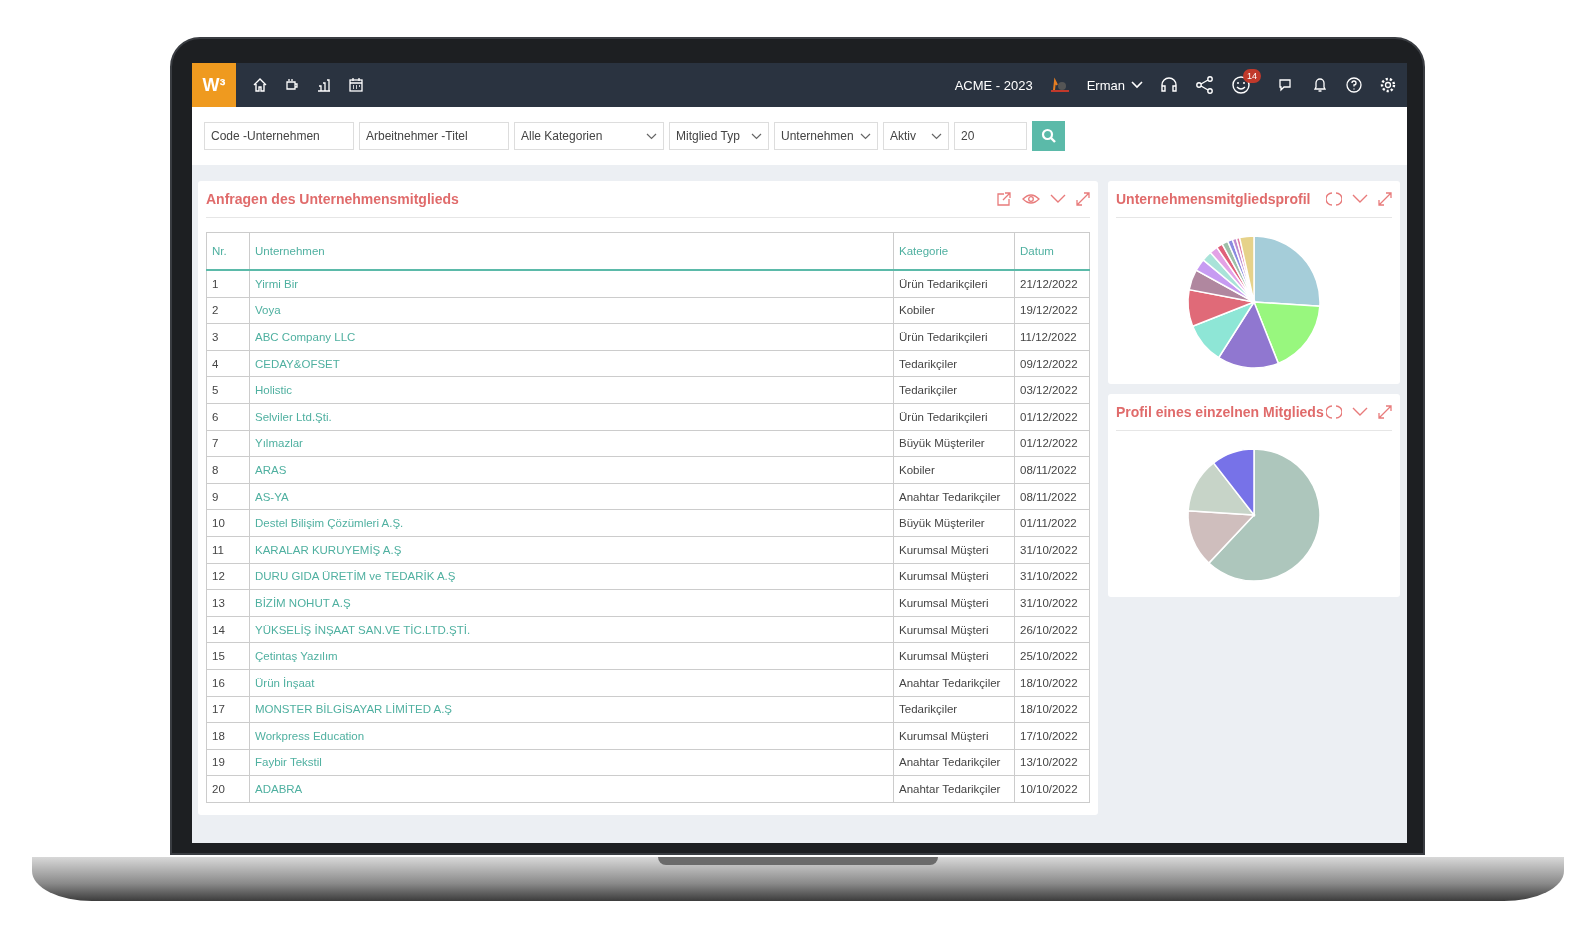 This screenshot has width=1595, height=932. Describe the element at coordinates (1169, 85) in the screenshot. I see `headset-icon` at that location.